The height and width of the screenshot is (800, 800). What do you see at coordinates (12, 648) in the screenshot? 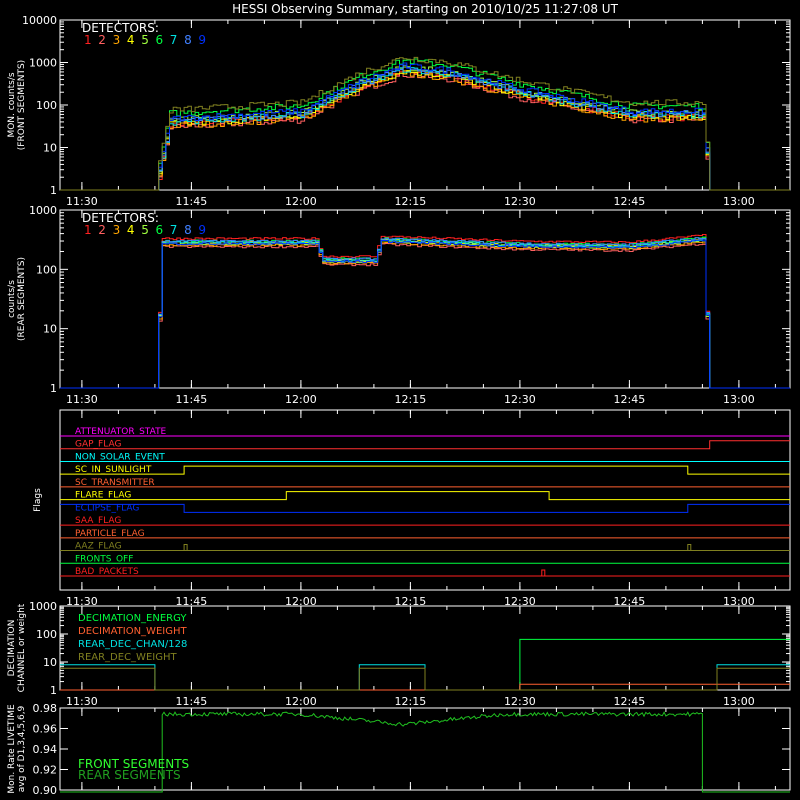
I see `panel-3-ylabel-0: DECIMATION` at bounding box center [12, 648].